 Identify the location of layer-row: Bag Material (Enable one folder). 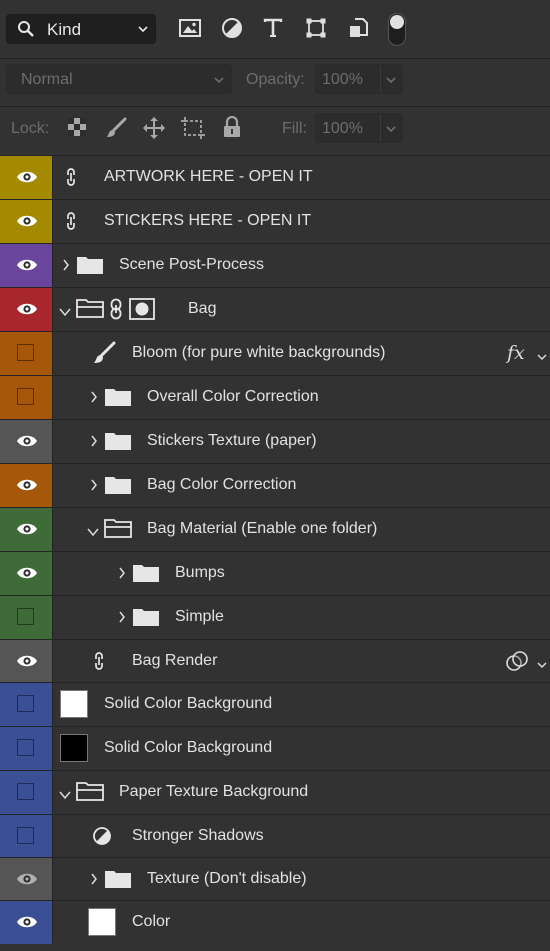
(275, 529).